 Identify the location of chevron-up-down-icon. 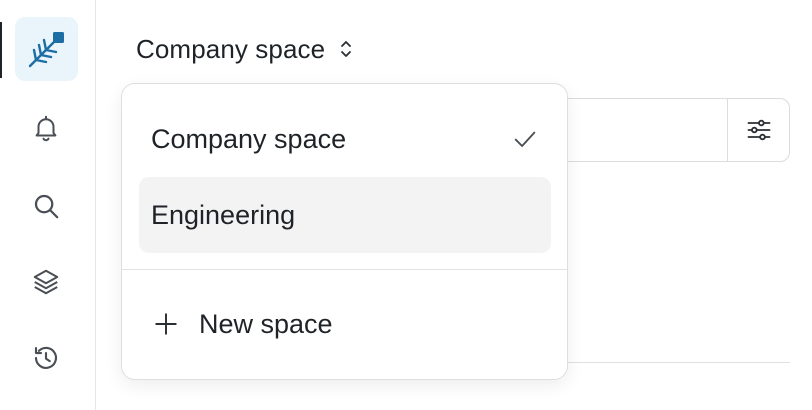
(346, 49).